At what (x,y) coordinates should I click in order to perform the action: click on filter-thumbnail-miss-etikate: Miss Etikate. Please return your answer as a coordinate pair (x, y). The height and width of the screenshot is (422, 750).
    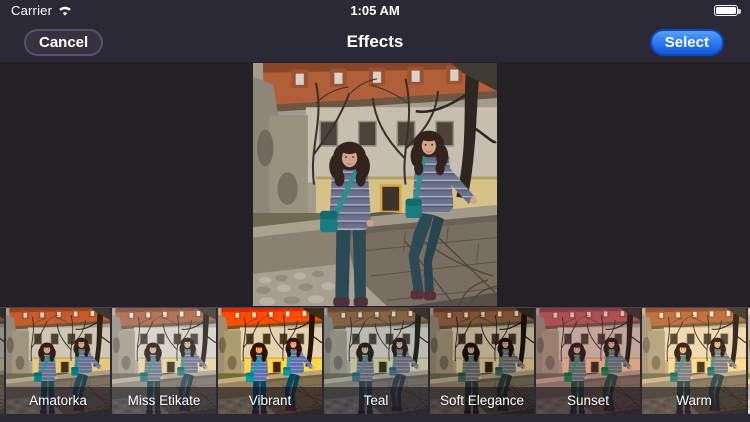
    Looking at the image, I should click on (164, 361).